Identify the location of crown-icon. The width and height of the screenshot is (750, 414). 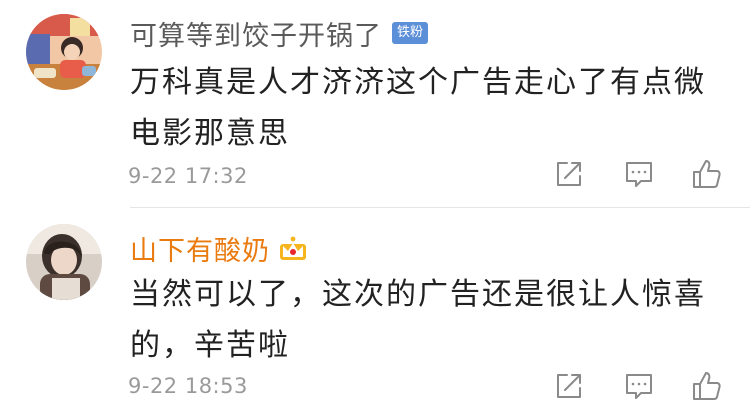
(293, 248).